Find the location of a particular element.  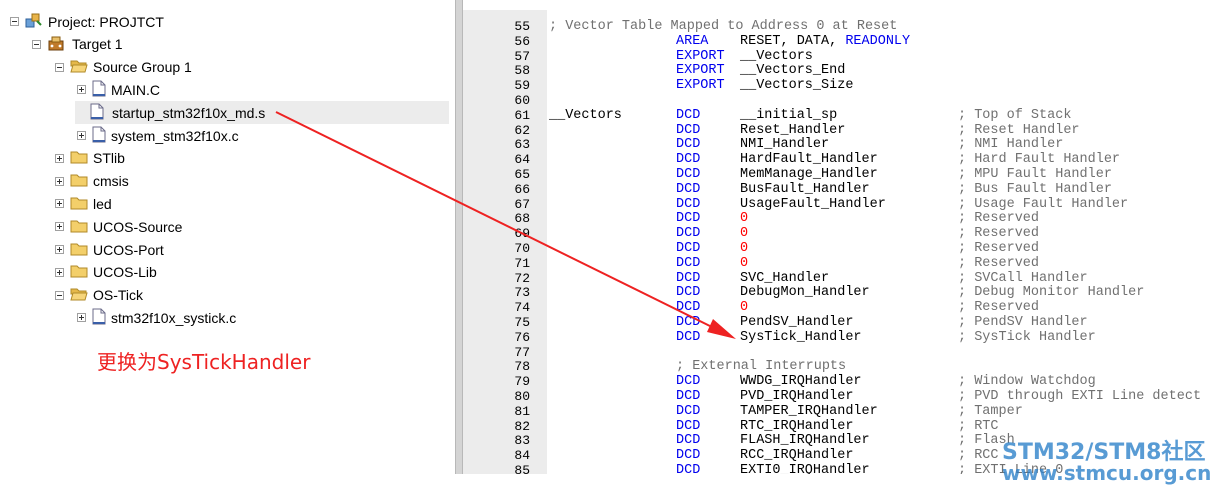

folder-open-icon is located at coordinates (79, 295).